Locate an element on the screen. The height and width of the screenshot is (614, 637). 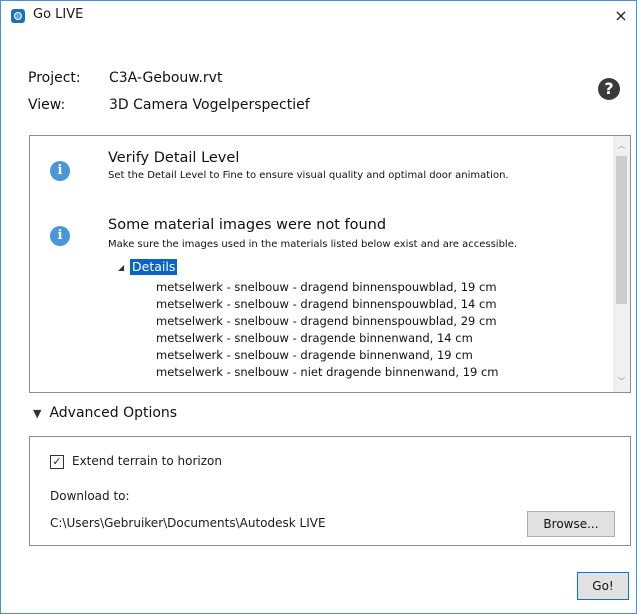
advanced-options-toggle: ▼ Advanced Options is located at coordinates (105, 413).